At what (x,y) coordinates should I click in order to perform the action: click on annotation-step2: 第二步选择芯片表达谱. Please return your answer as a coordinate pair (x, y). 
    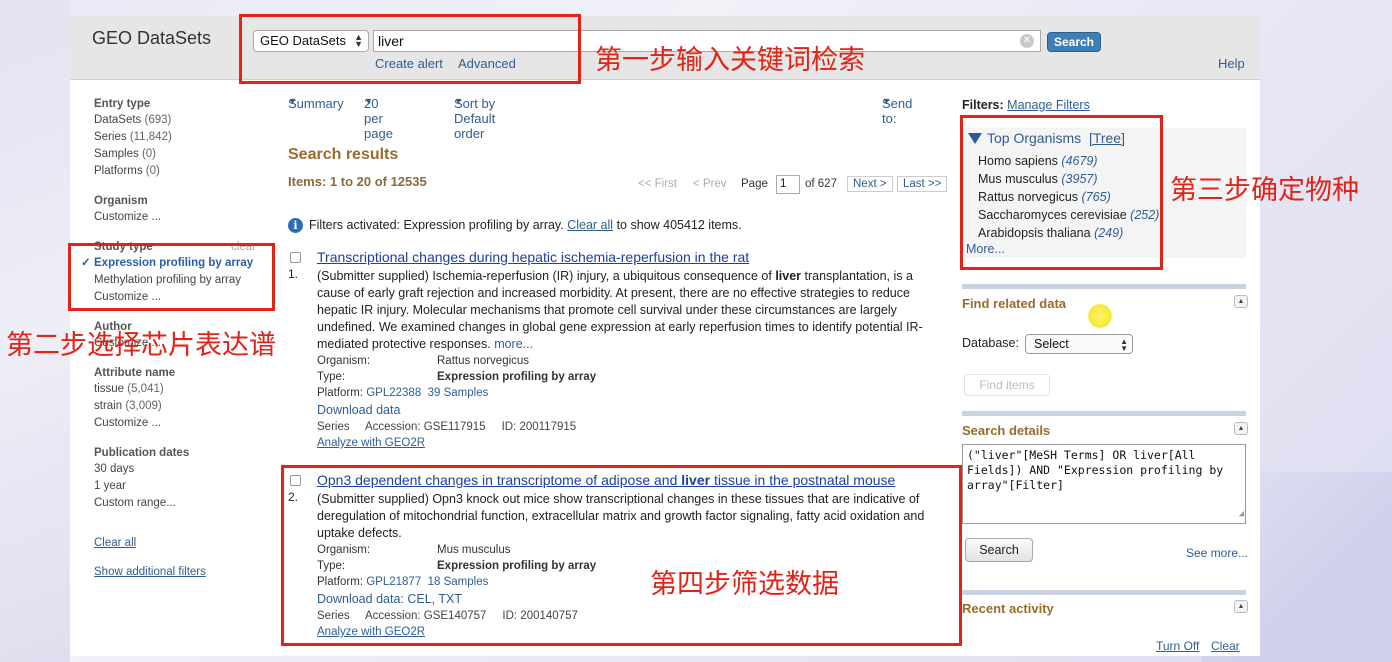
    Looking at the image, I should click on (141, 345).